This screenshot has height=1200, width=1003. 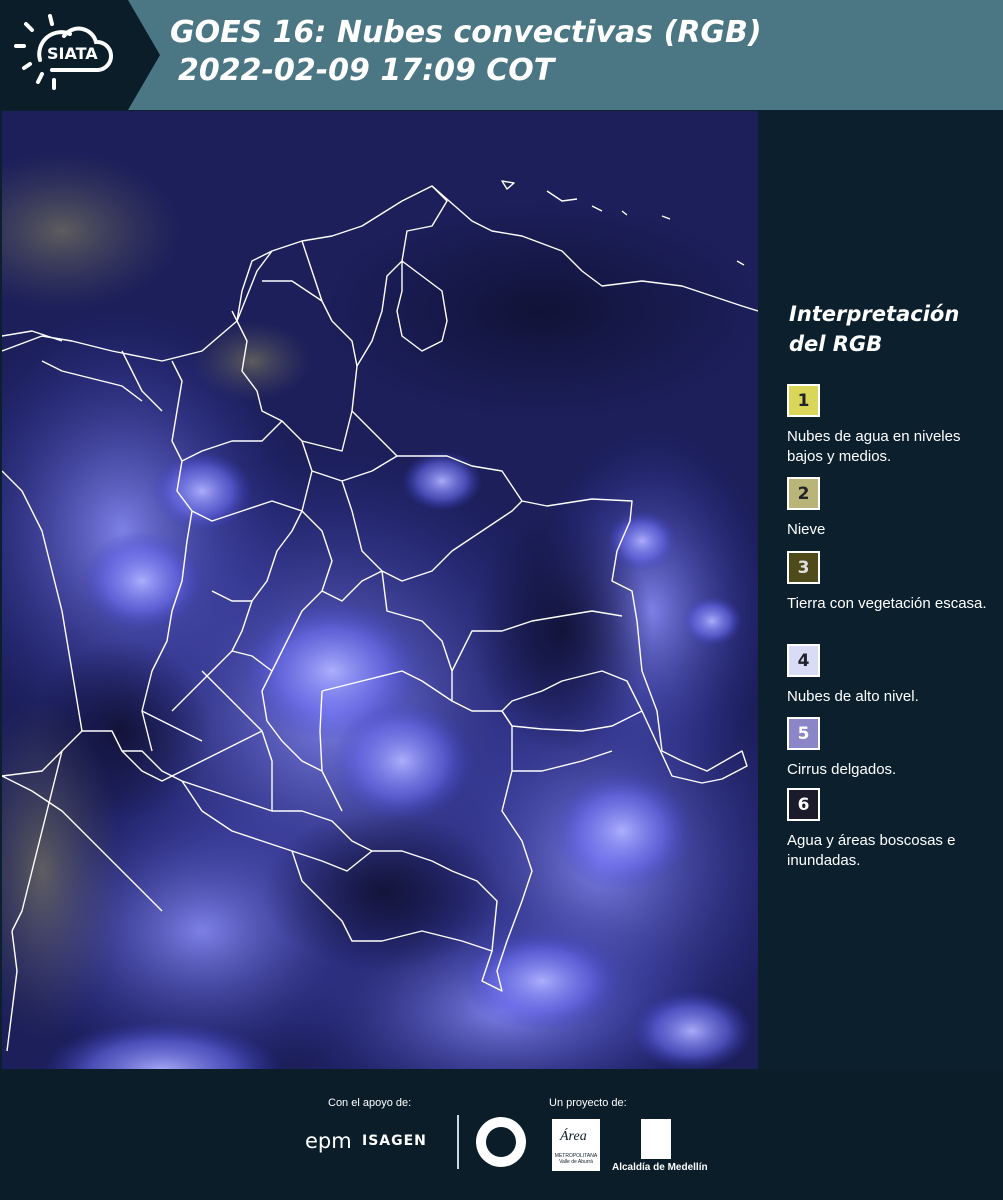 What do you see at coordinates (887, 603) in the screenshot?
I see `legend-label-3: Tierra con vegetación escasa.` at bounding box center [887, 603].